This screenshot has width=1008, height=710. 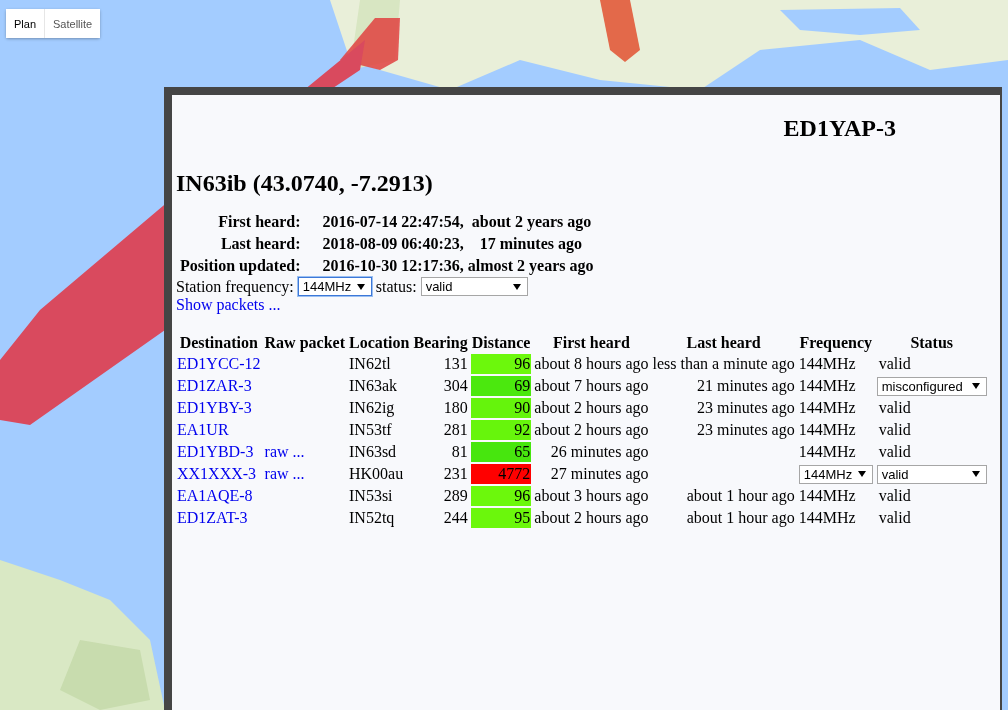 I want to click on info-label: First heard:, so click(x=259, y=222).